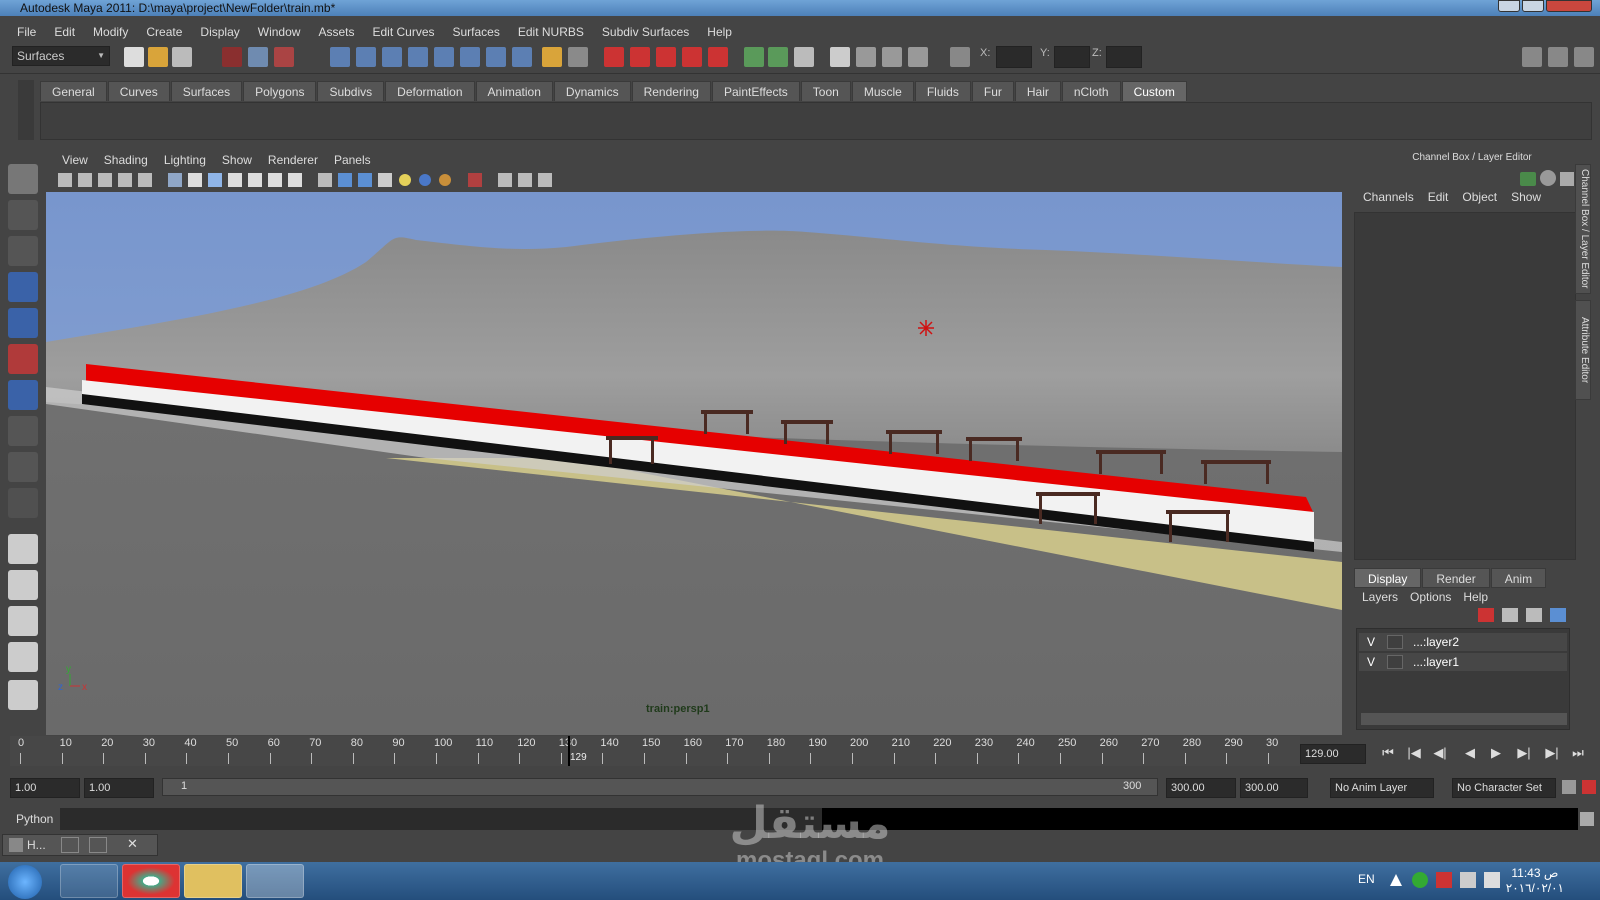  I want to click on layers-help-menu: Help, so click(1475, 597).